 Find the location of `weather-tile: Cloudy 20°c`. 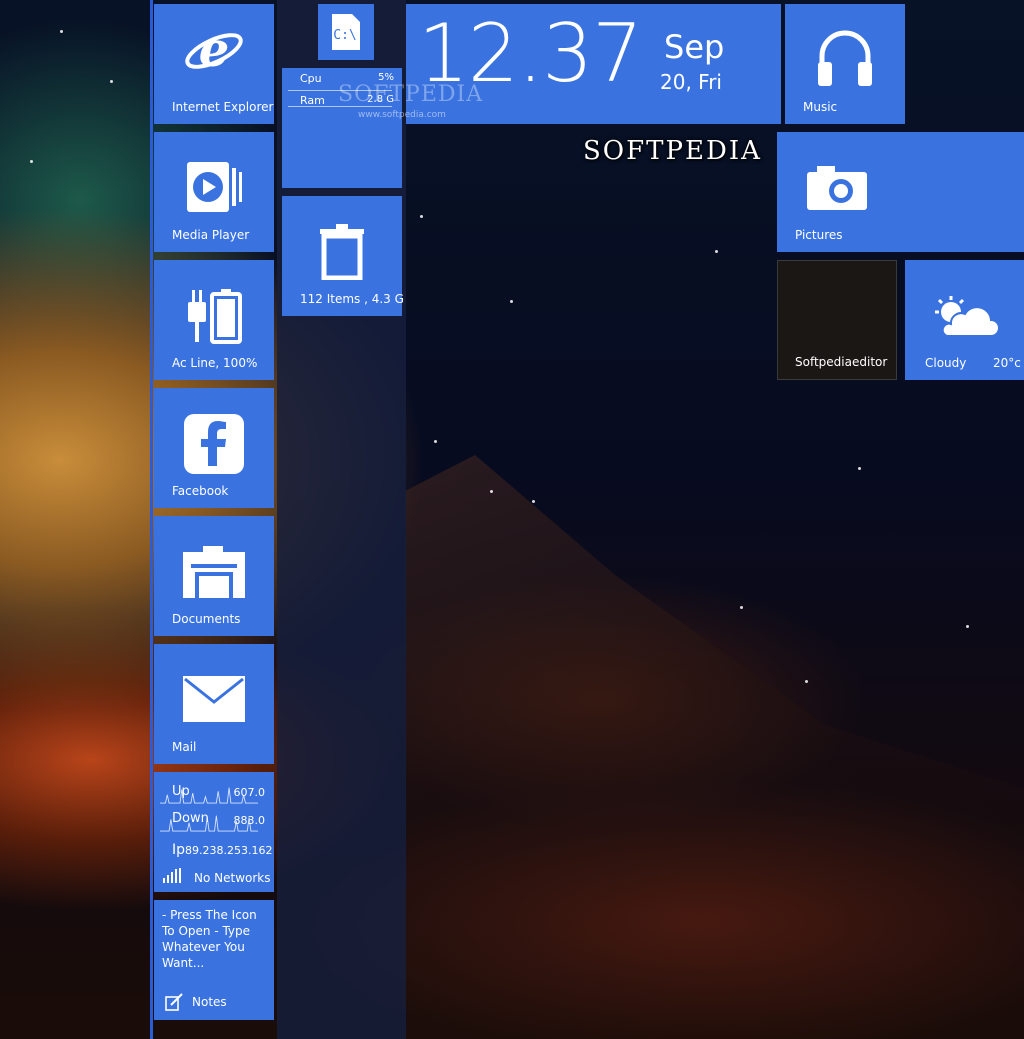

weather-tile: Cloudy 20°c is located at coordinates (964, 320).